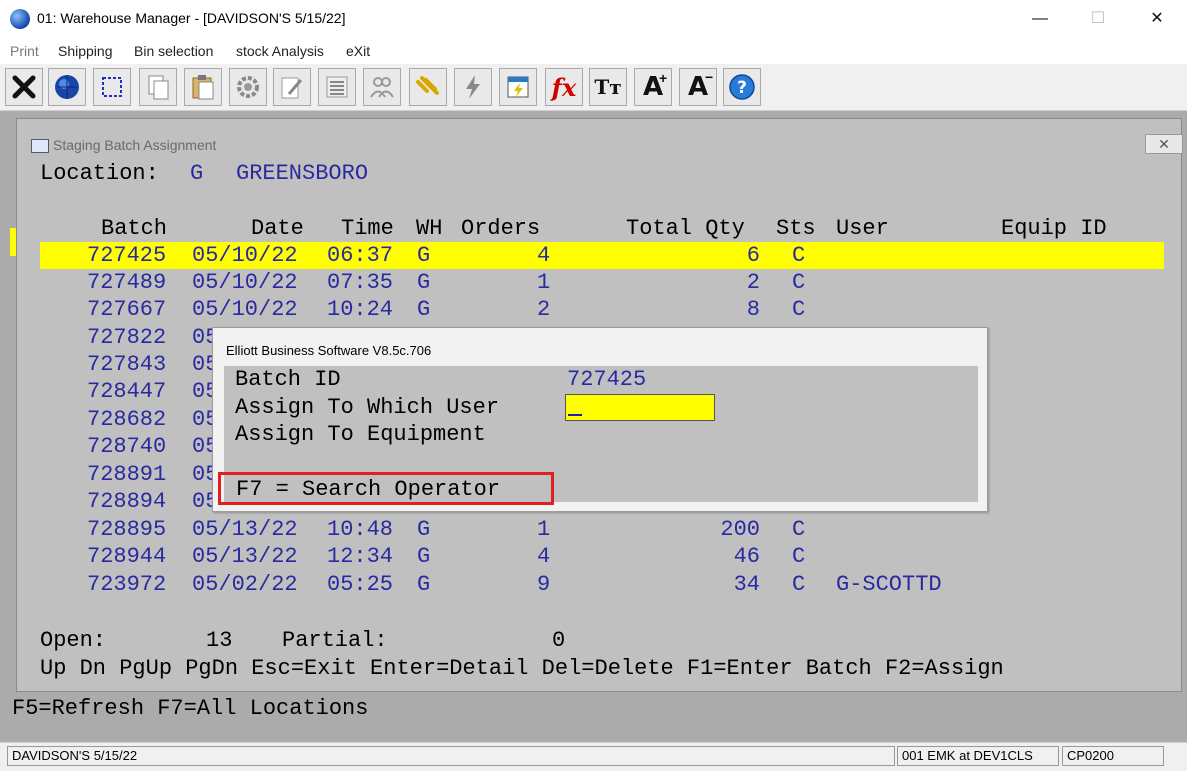 This screenshot has width=1187, height=771. Describe the element at coordinates (473, 87) in the screenshot. I see `lightning-icon` at that location.